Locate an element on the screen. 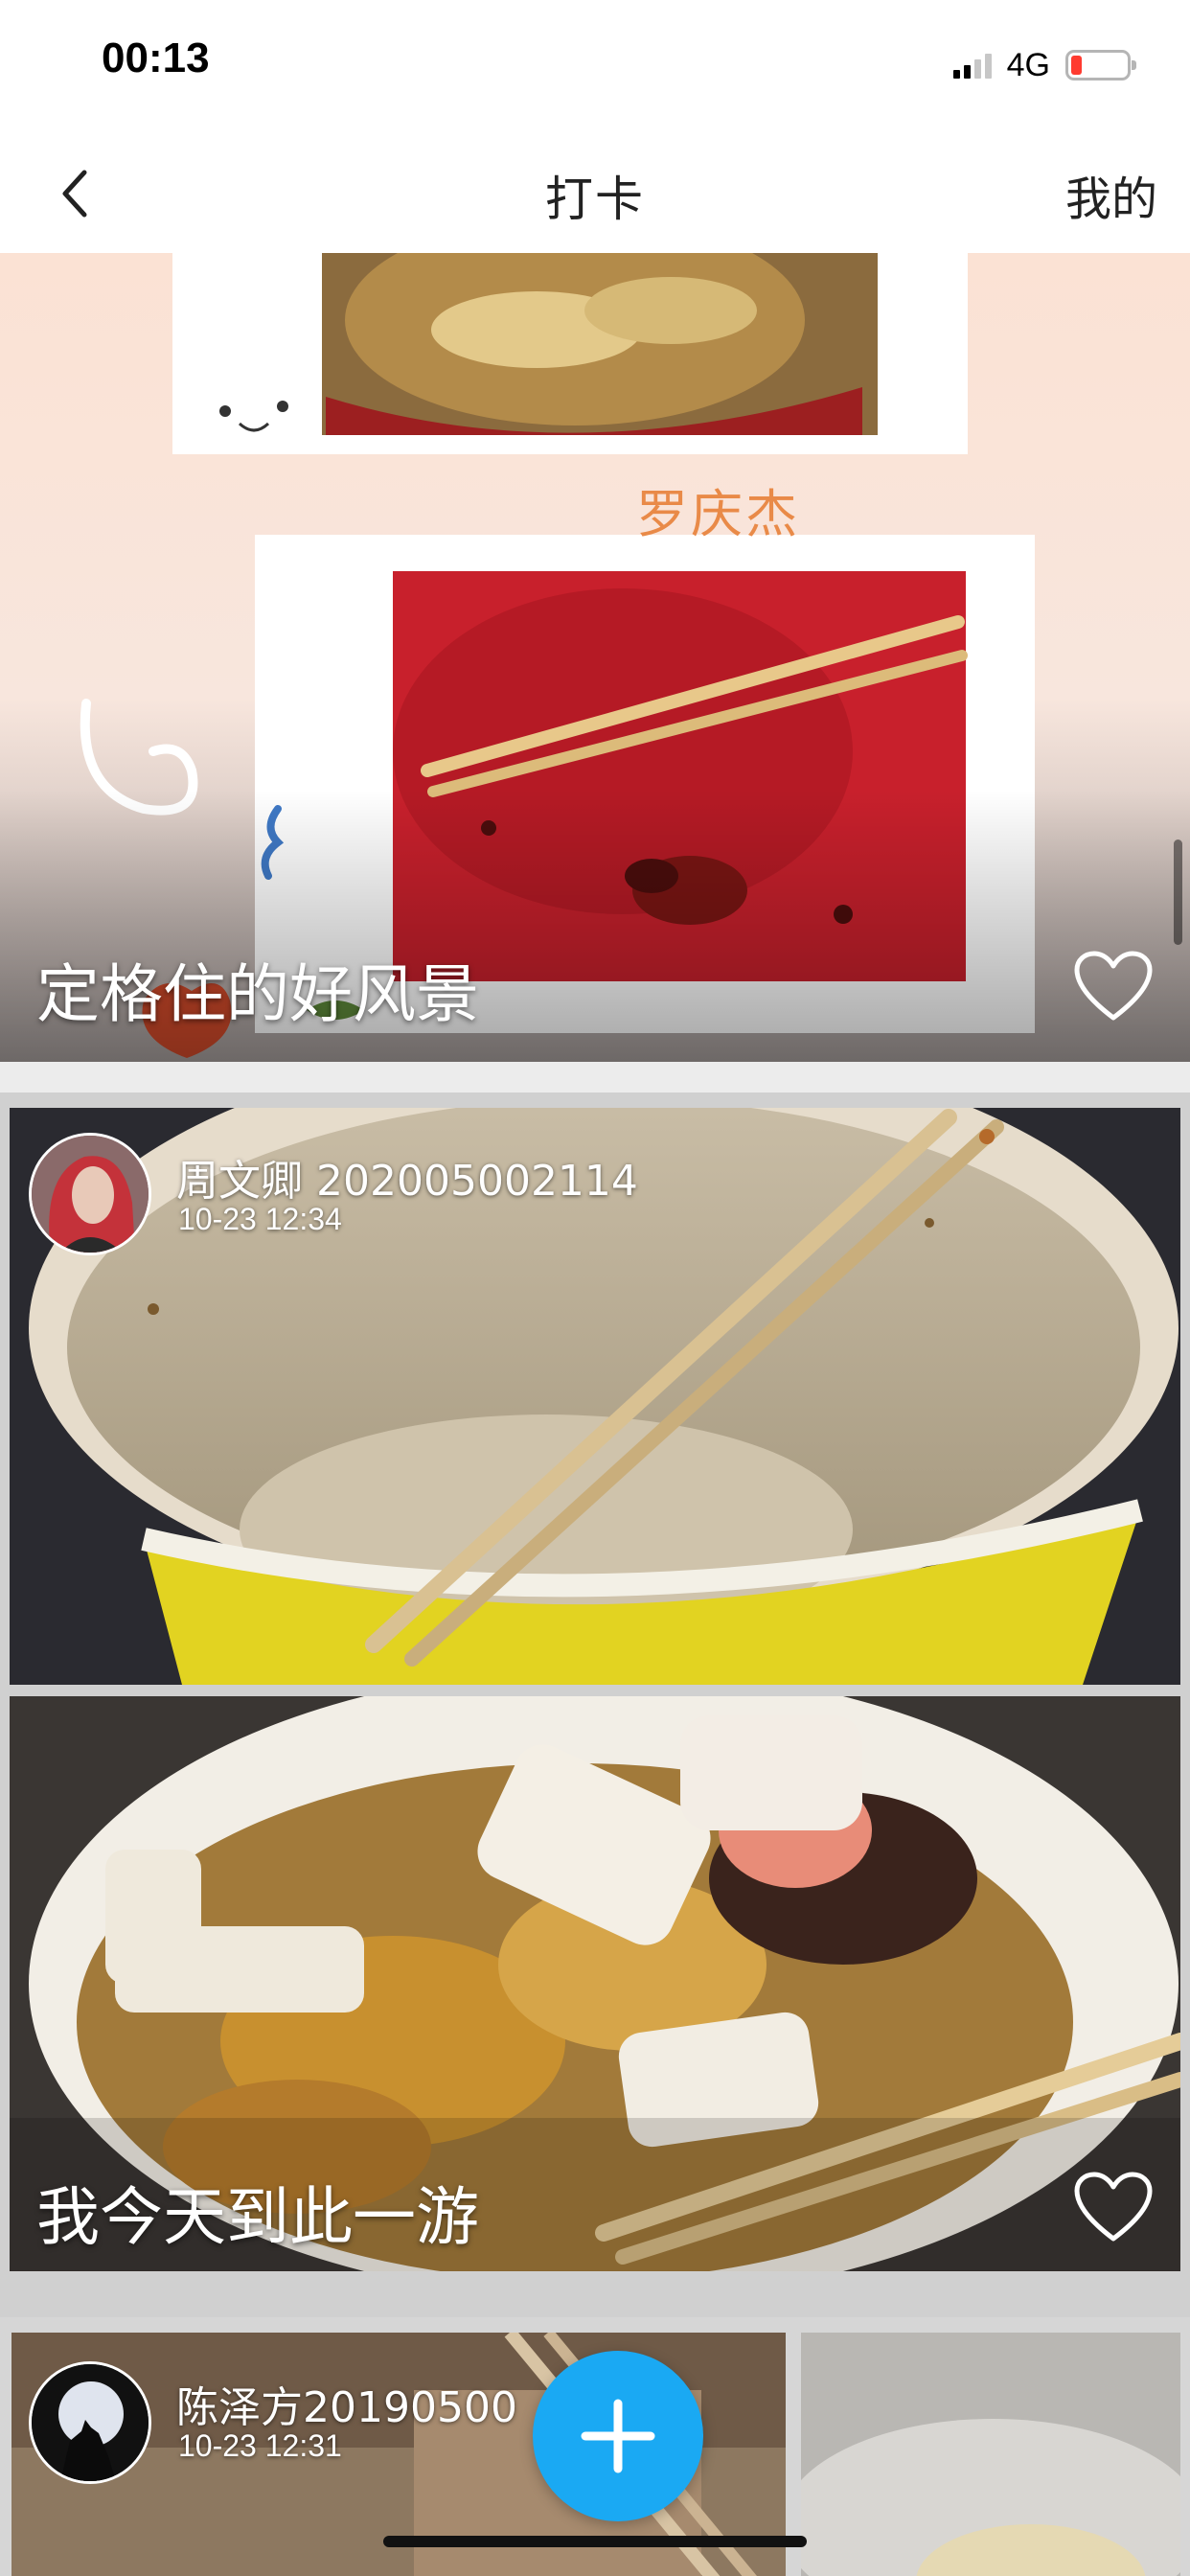  signal-icon is located at coordinates (972, 65).